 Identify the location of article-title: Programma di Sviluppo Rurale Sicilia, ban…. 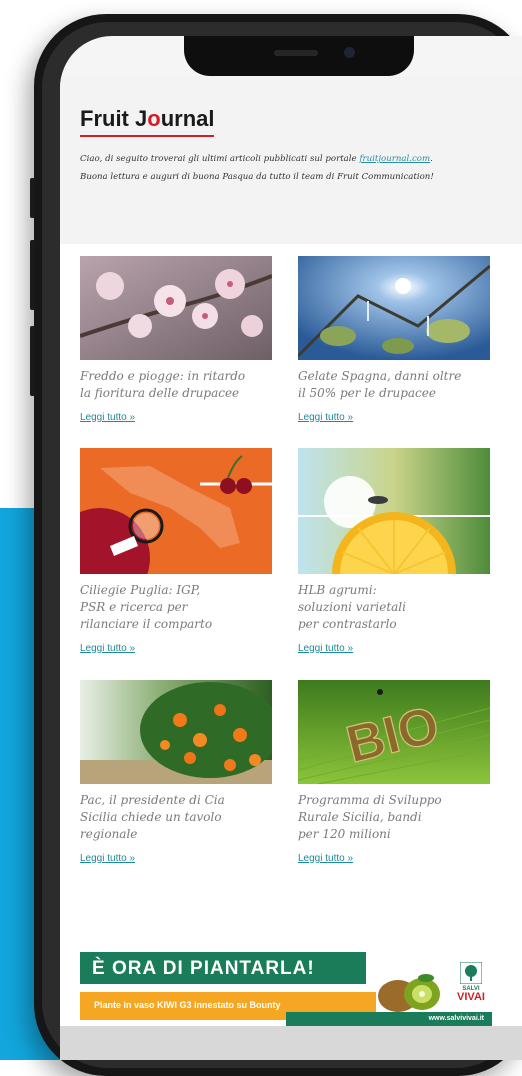
(394, 817).